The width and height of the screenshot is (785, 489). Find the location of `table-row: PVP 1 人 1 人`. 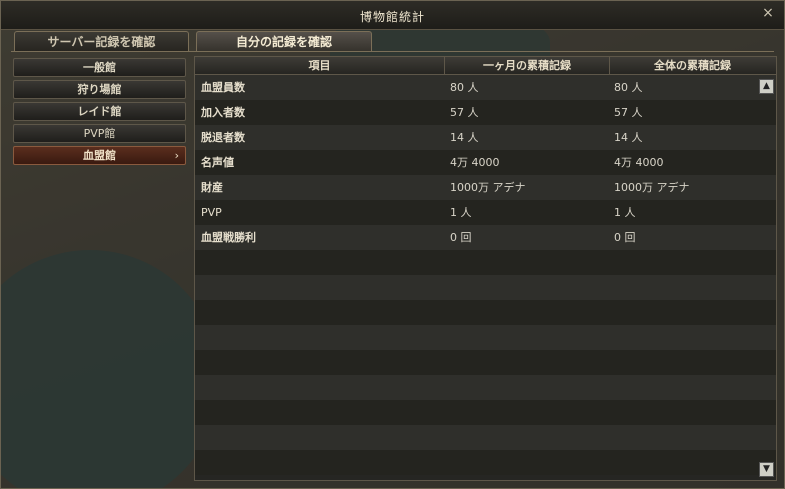

table-row: PVP 1 人 1 人 is located at coordinates (485, 212).